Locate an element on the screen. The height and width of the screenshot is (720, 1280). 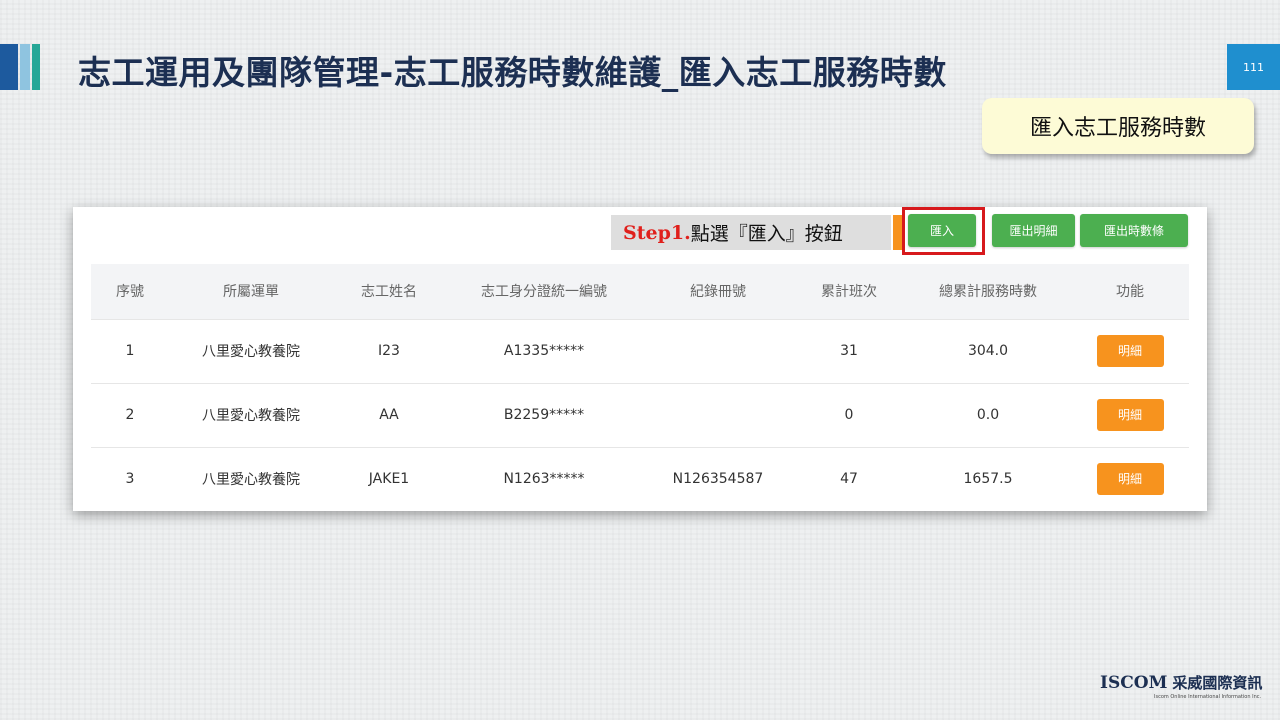
cell-record: N126354587 is located at coordinates (718, 479).